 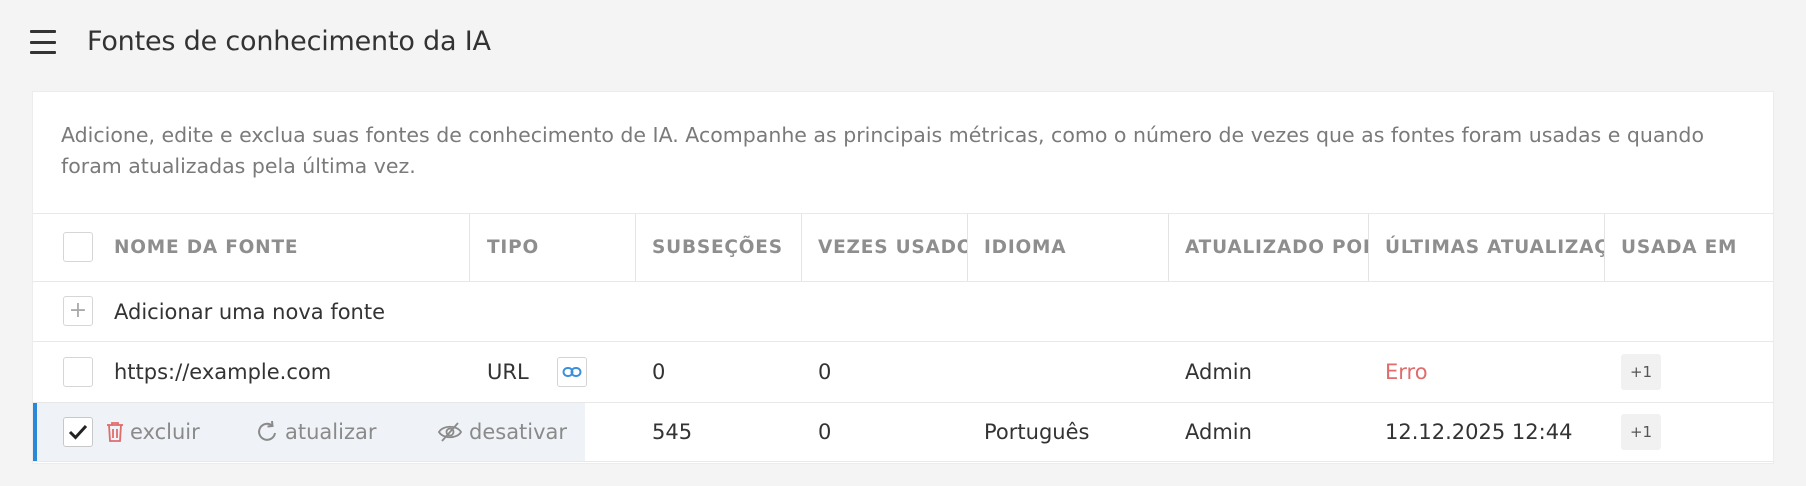 What do you see at coordinates (35, 432) in the screenshot?
I see `selection-indicator` at bounding box center [35, 432].